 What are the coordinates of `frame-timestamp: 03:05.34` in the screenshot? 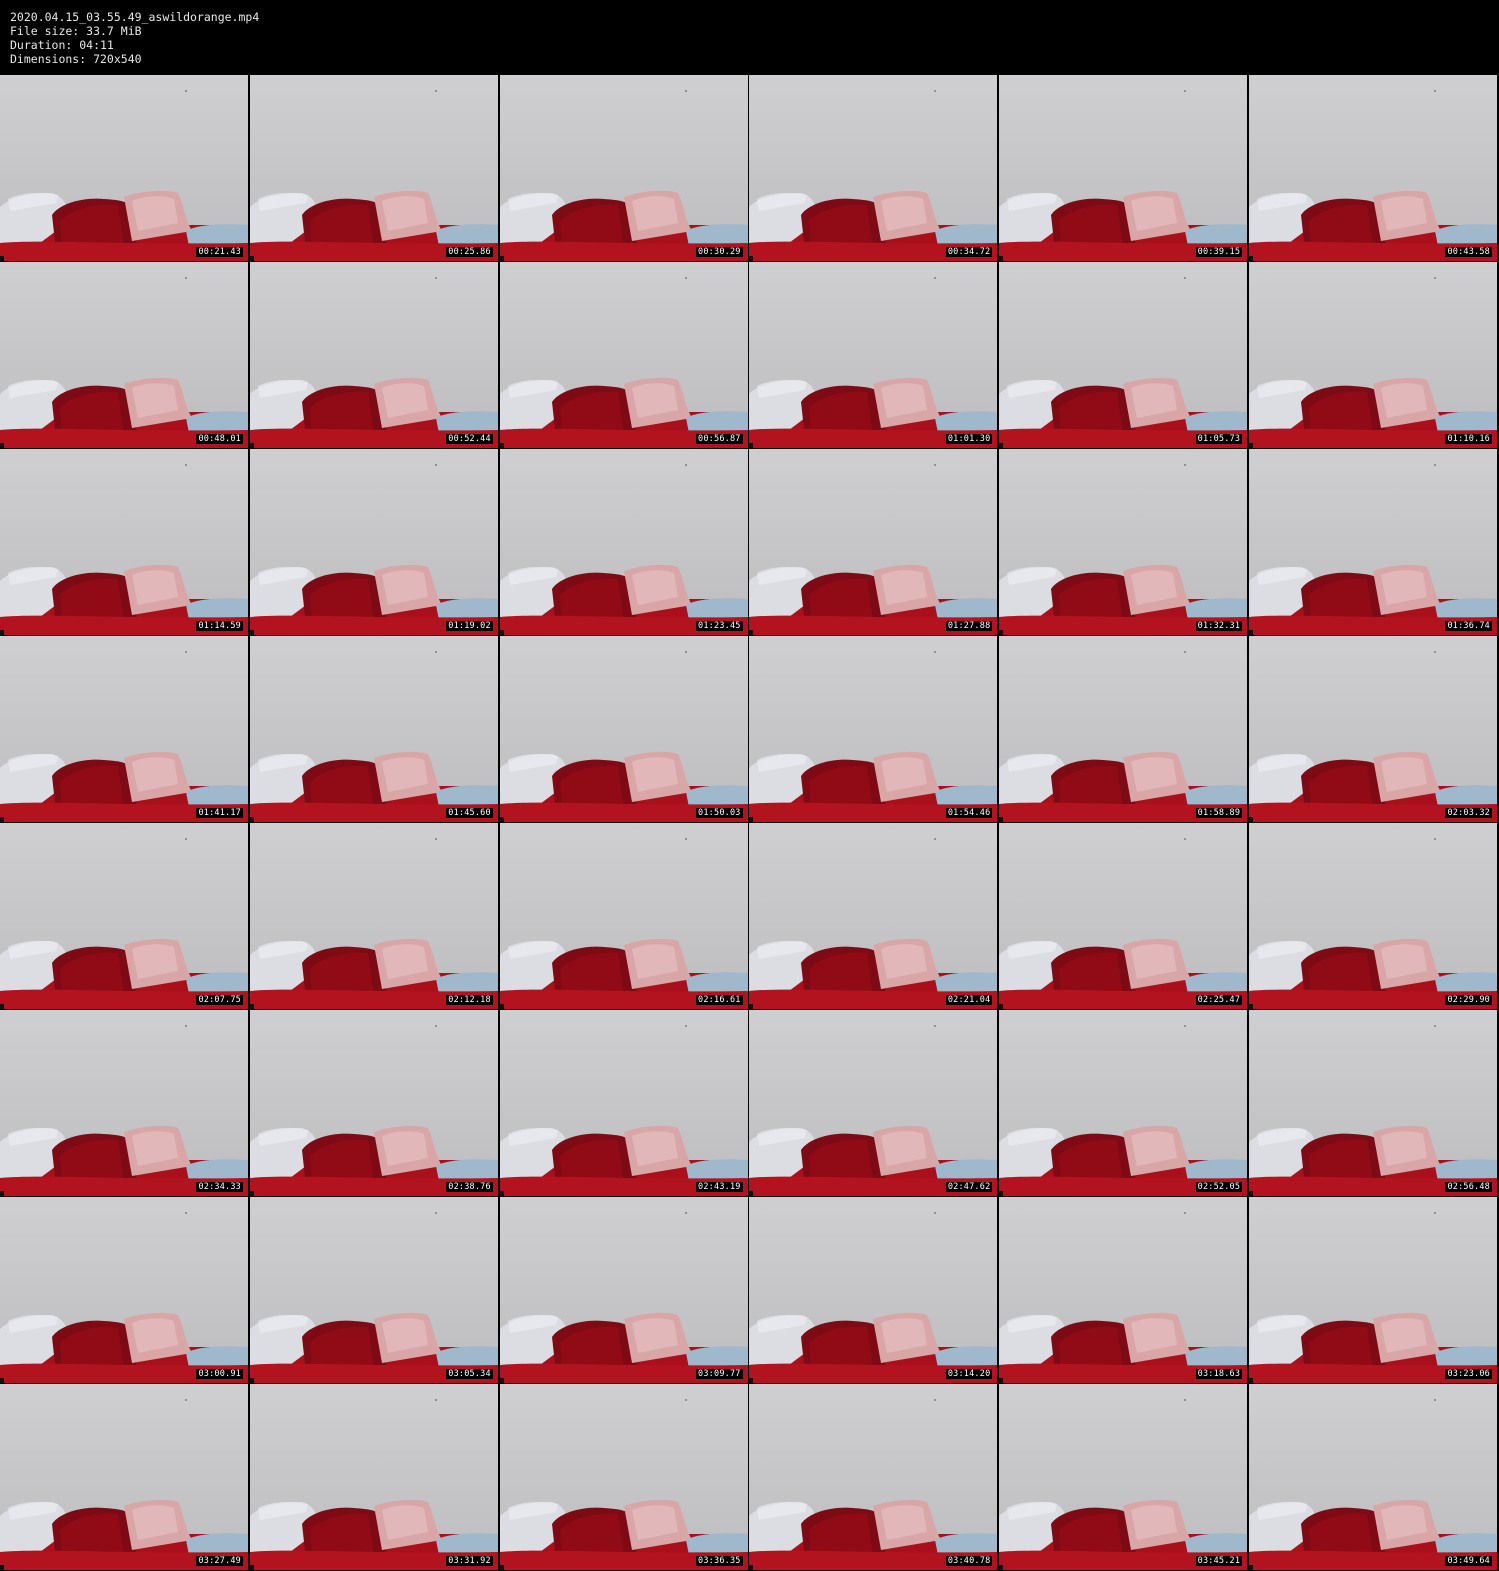 It's located at (469, 1374).